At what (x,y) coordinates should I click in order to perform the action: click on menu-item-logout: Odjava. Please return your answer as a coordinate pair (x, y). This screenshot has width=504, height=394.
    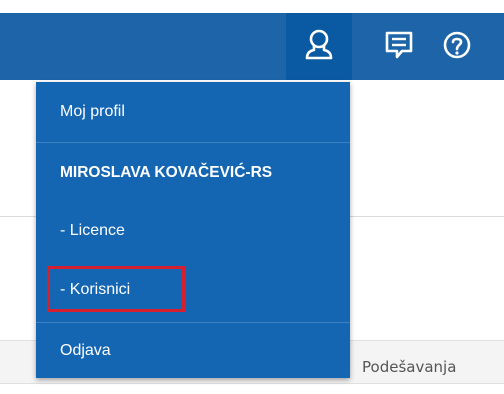
    Looking at the image, I should click on (193, 350).